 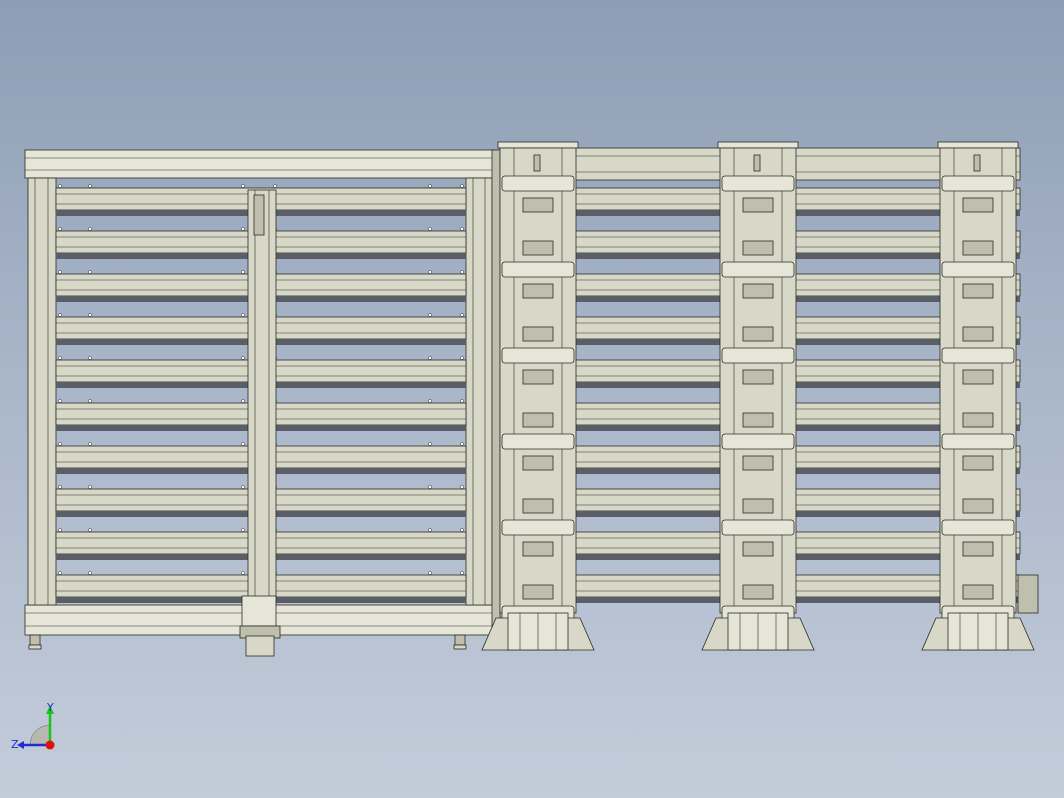 What do you see at coordinates (1028, 594) in the screenshot?
I see `end-drive-box` at bounding box center [1028, 594].